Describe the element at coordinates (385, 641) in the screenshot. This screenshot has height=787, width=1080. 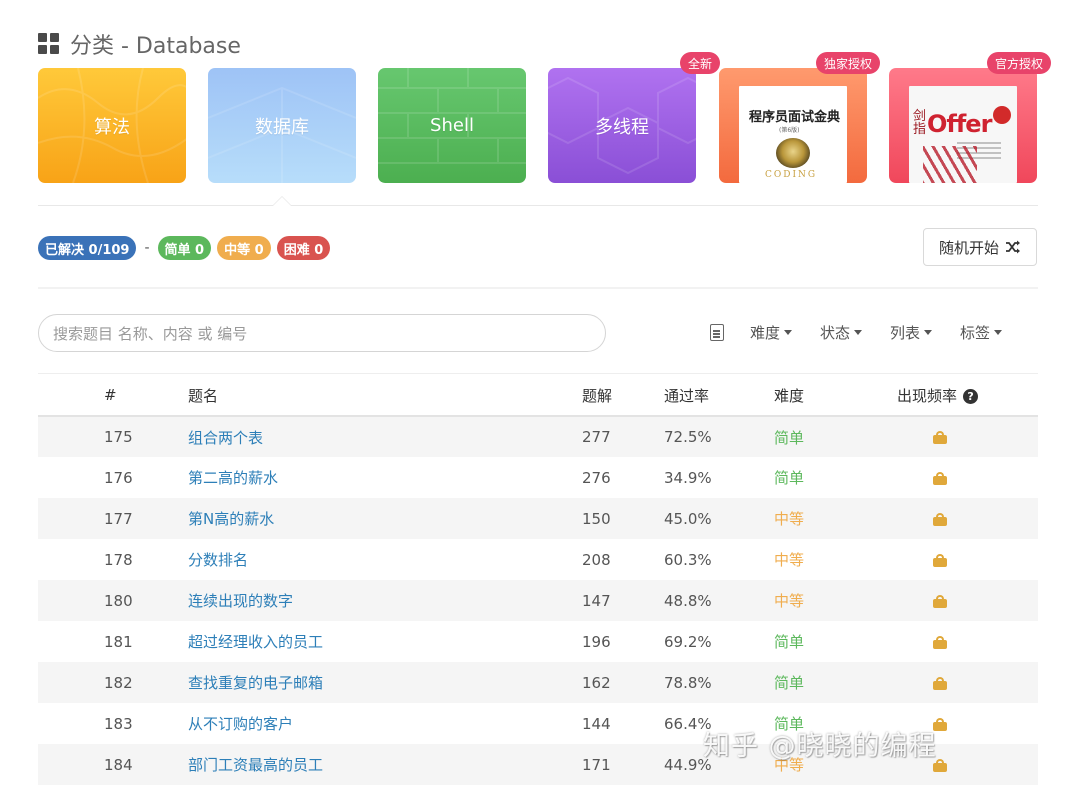
I see `problem-title-cell: 超过经理收入的员工` at that location.